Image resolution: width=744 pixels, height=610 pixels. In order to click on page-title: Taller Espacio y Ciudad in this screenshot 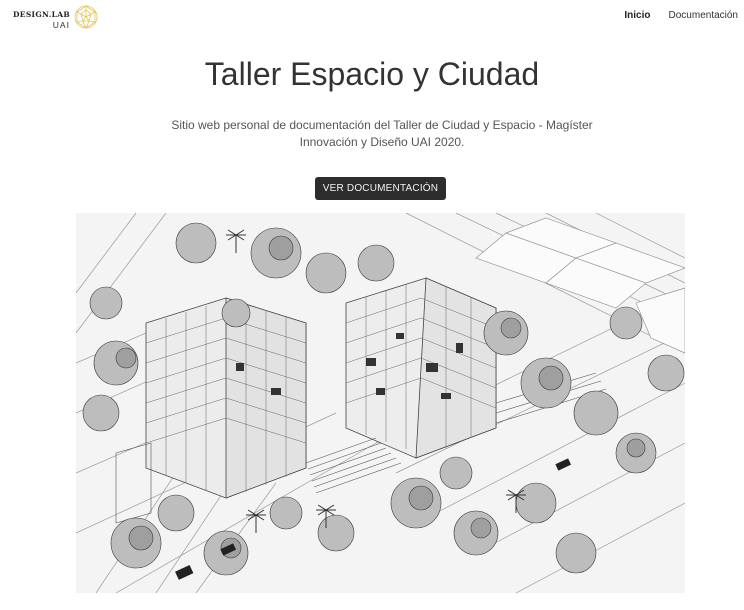, I will do `click(372, 74)`.